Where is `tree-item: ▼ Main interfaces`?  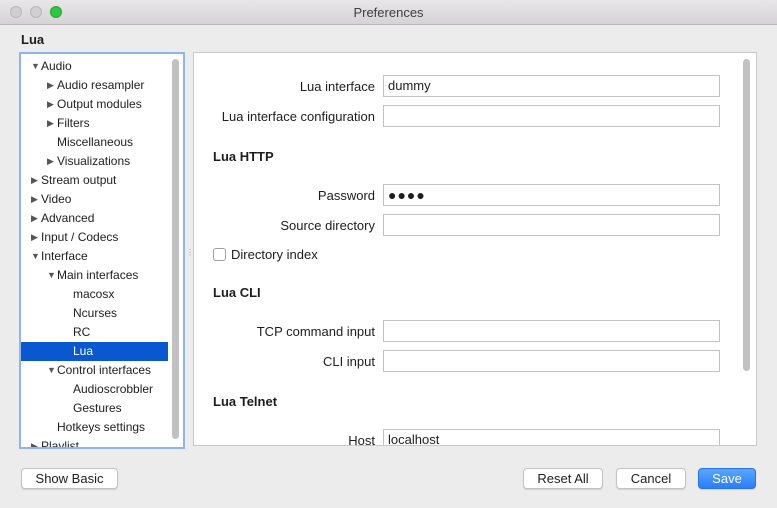
tree-item: ▼ Main interfaces is located at coordinates (94, 275).